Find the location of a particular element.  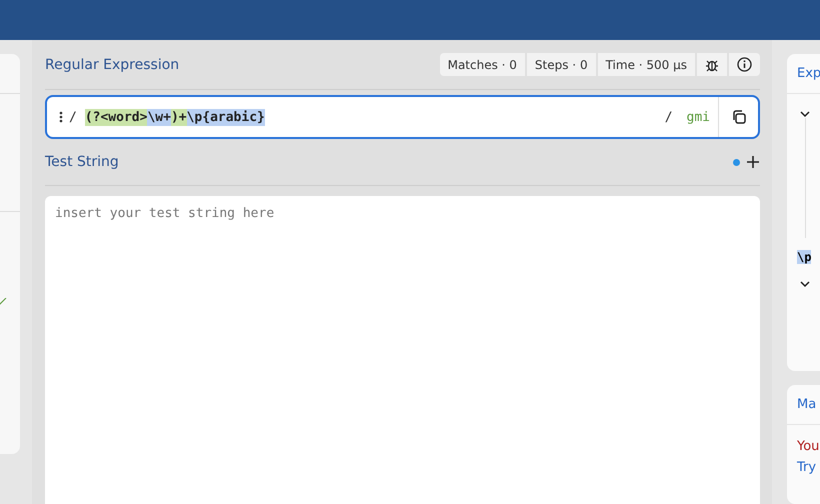

status-dot is located at coordinates (736, 162).